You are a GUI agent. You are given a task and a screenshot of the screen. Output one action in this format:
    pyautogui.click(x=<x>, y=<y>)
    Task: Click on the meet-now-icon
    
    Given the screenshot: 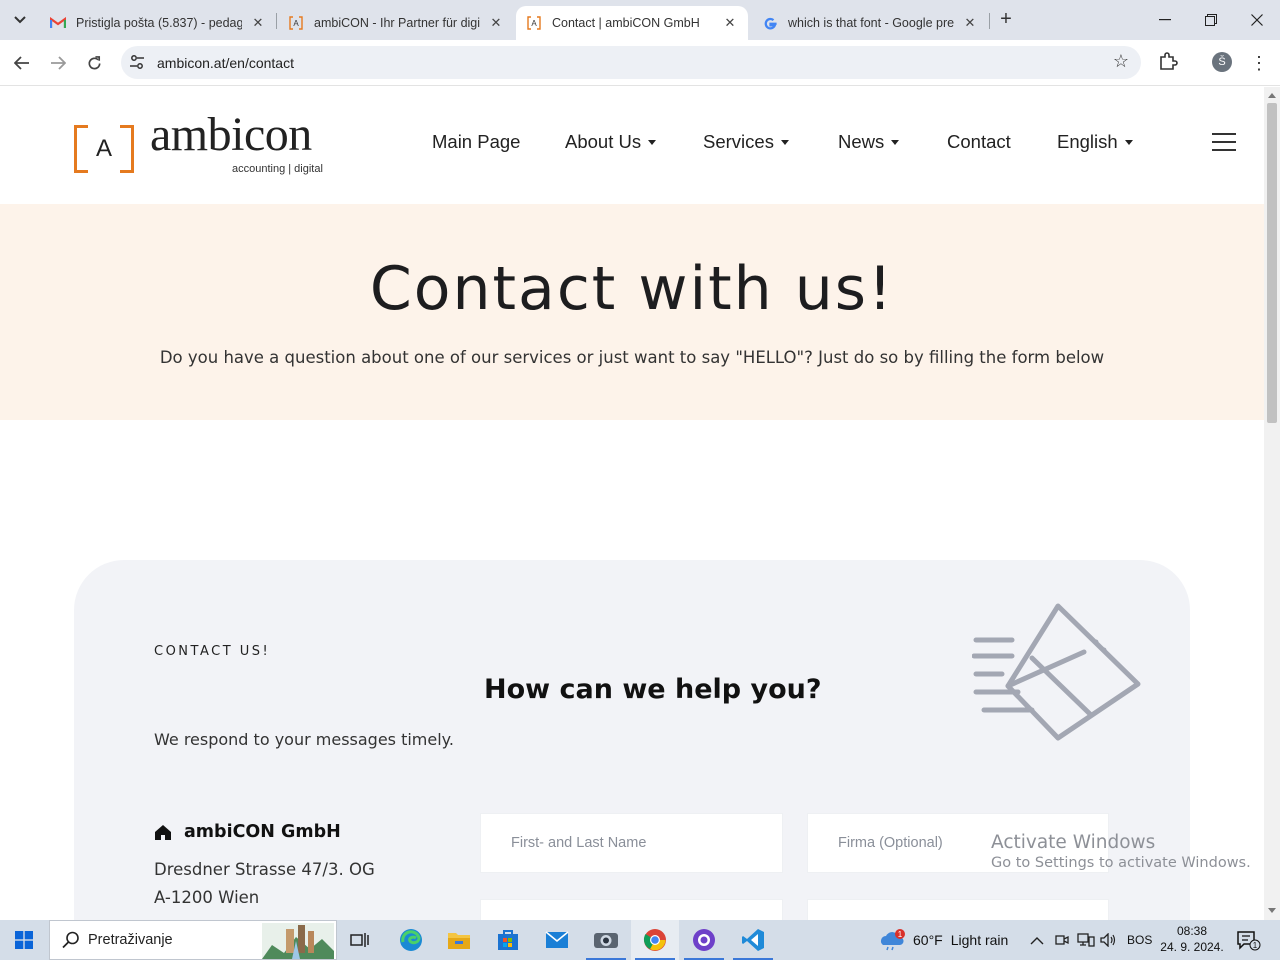 What is the action you would take?
    pyautogui.click(x=1062, y=940)
    